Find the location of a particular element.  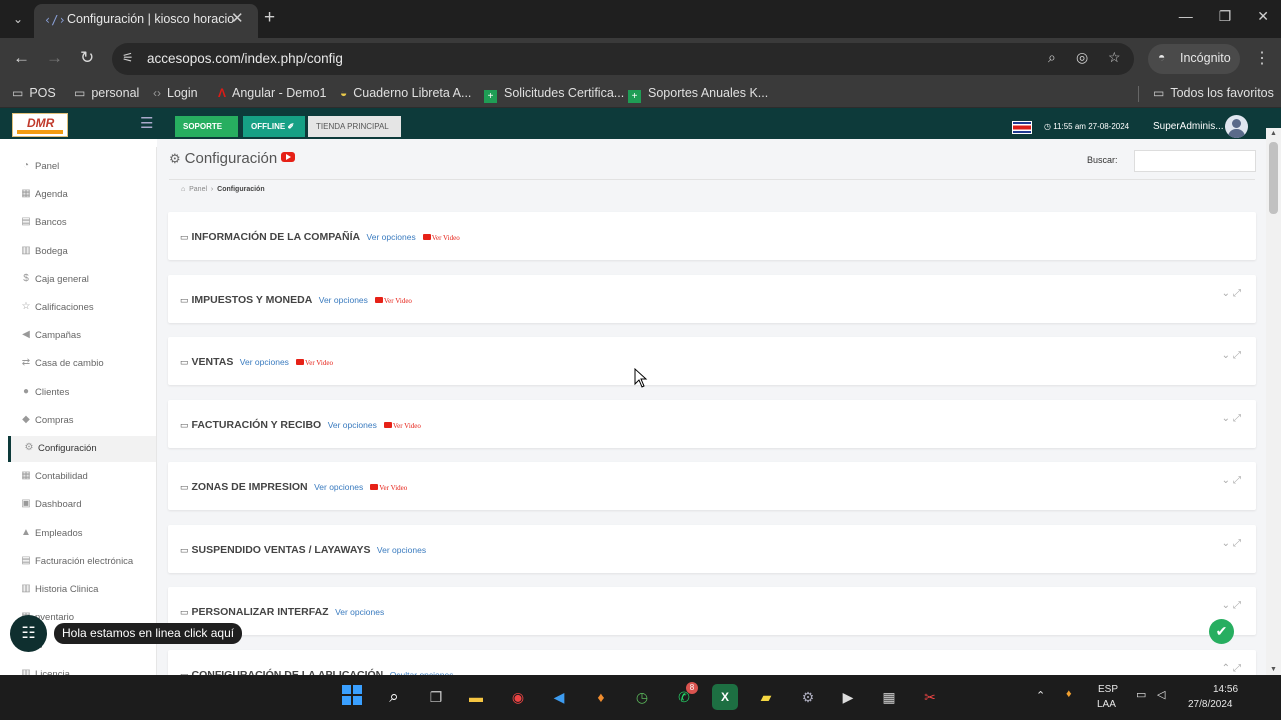

new-tab-plus-icon: + is located at coordinates (269, 18).